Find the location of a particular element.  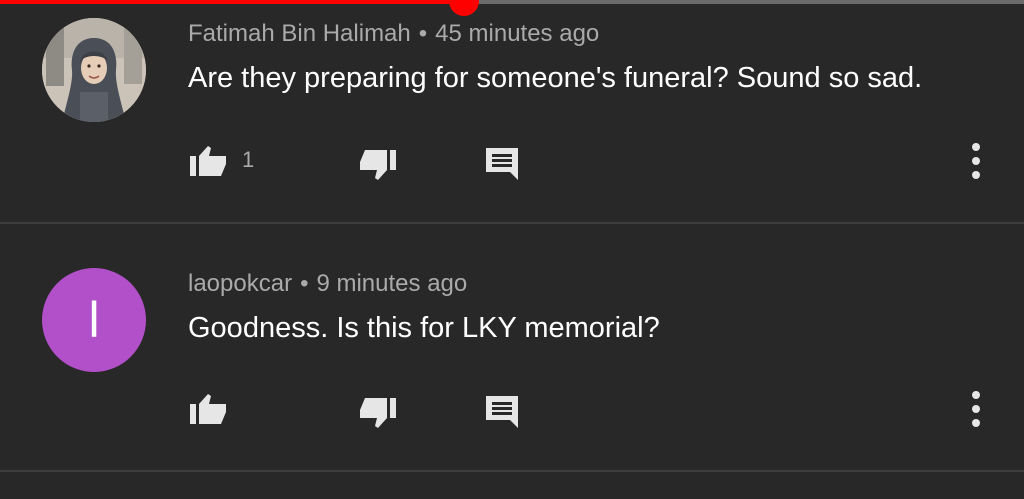

like-count: 1 is located at coordinates (248, 159).